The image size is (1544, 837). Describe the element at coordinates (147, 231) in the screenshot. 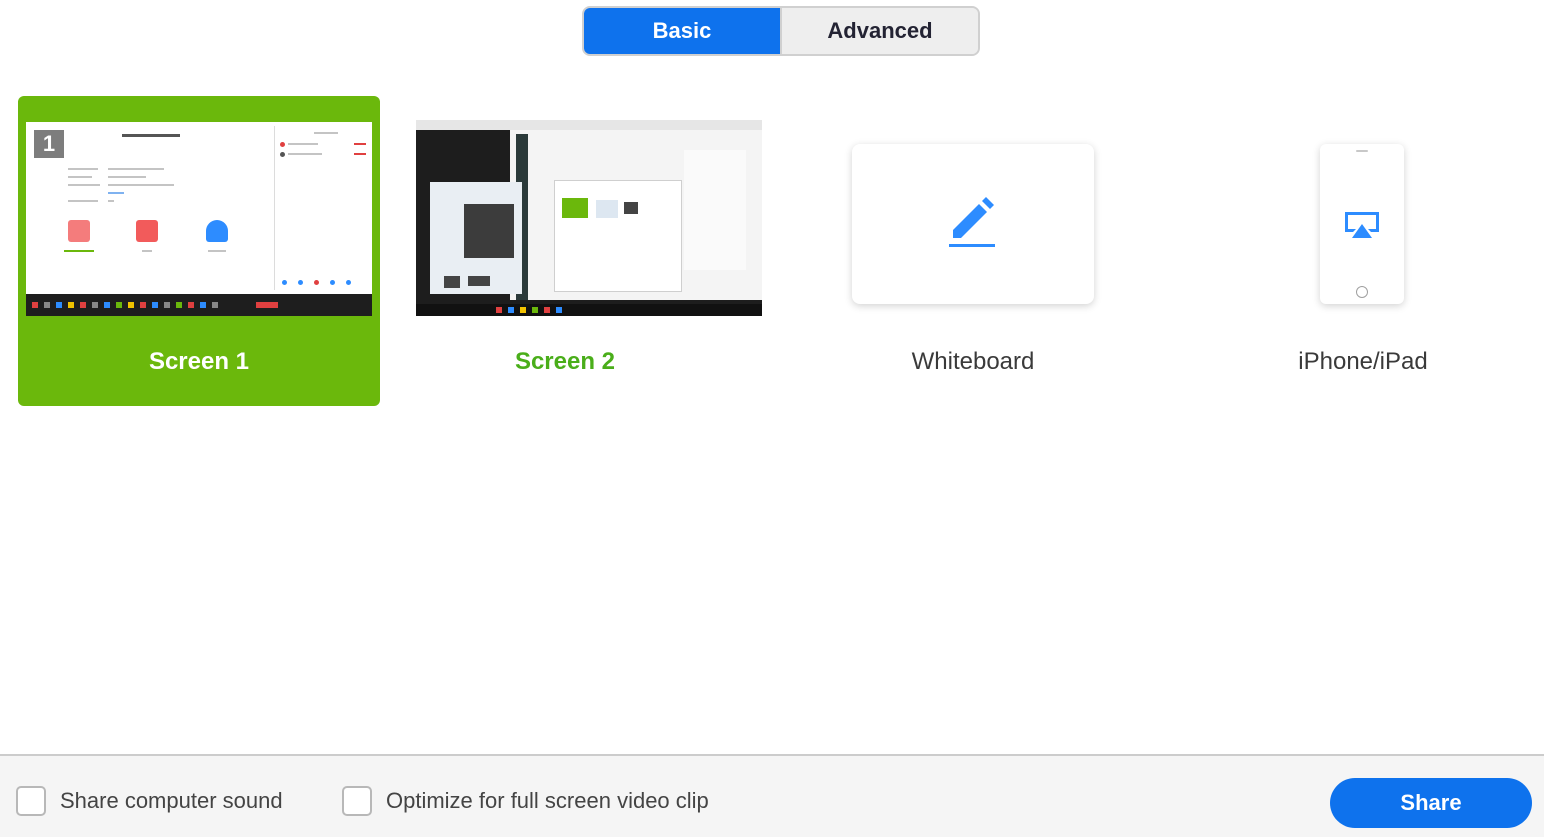

I see `folder-icon` at that location.